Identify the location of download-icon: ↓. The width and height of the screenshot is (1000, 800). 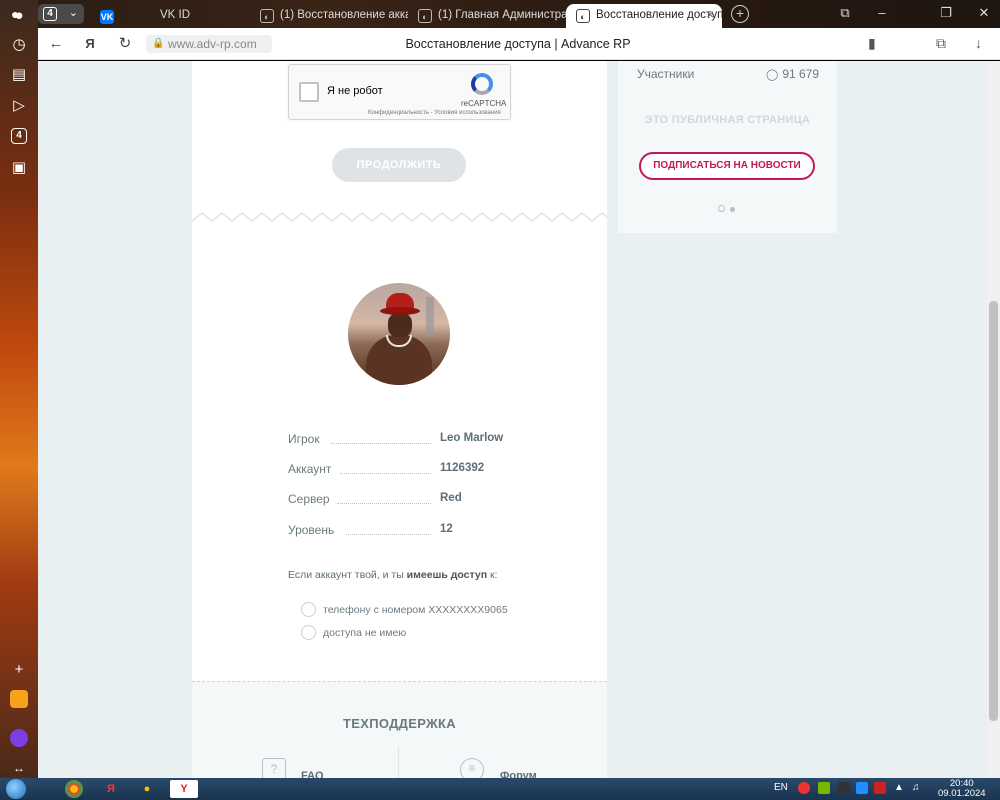
(978, 43).